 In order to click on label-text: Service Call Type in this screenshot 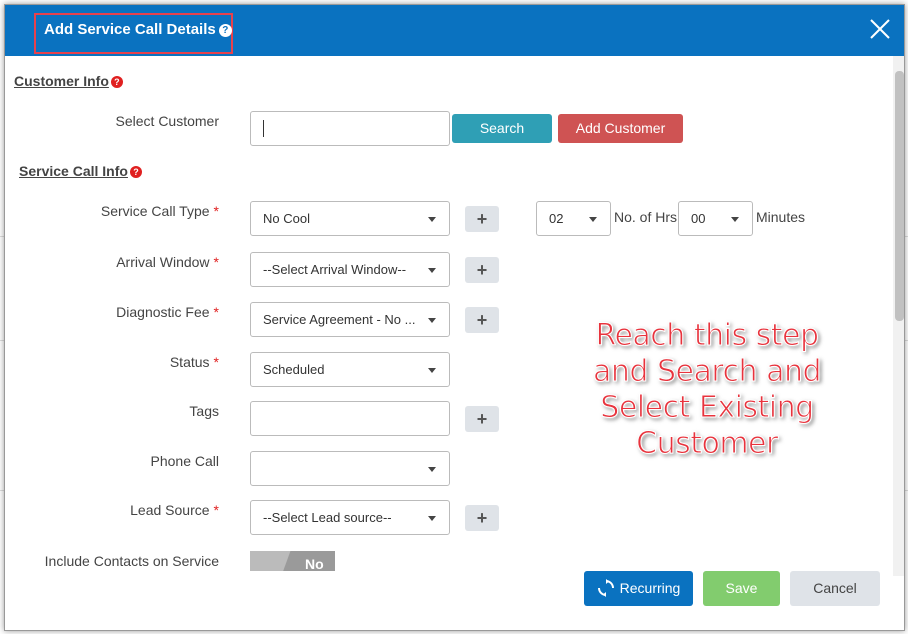, I will do `click(155, 211)`.